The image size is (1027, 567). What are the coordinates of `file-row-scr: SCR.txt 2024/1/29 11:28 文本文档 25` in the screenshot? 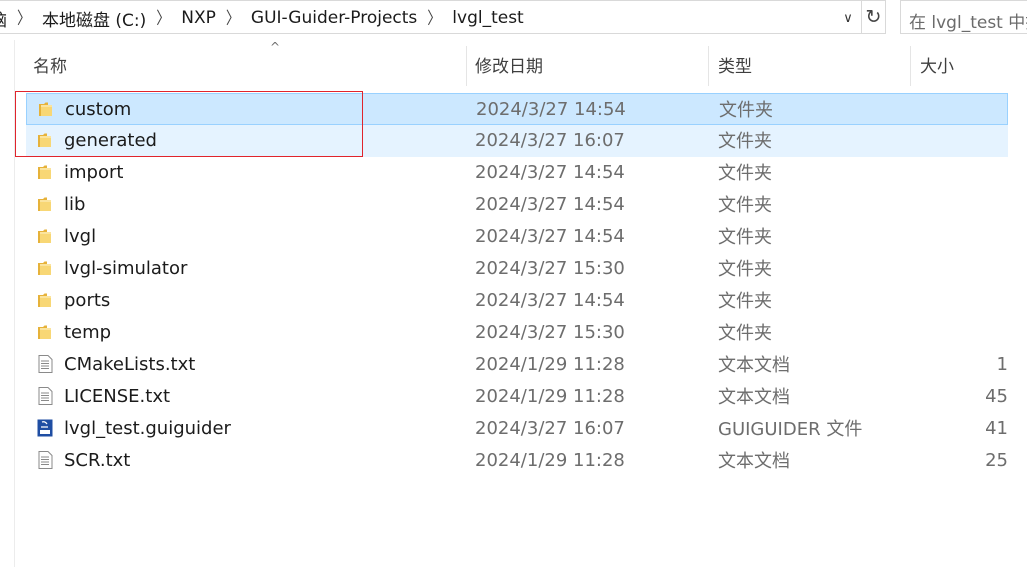 It's located at (517, 461).